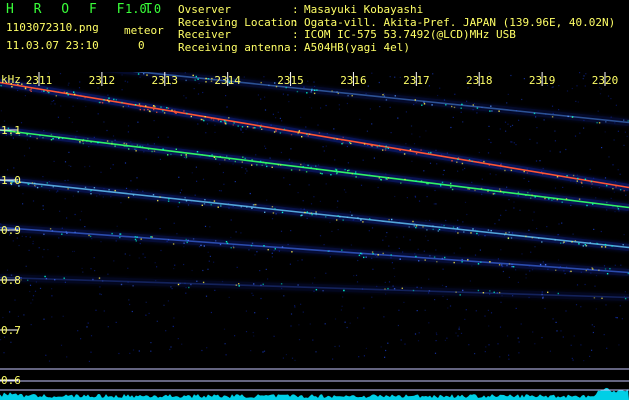  Describe the element at coordinates (290, 80) in the screenshot. I see `x-tick-label: 2315` at that location.